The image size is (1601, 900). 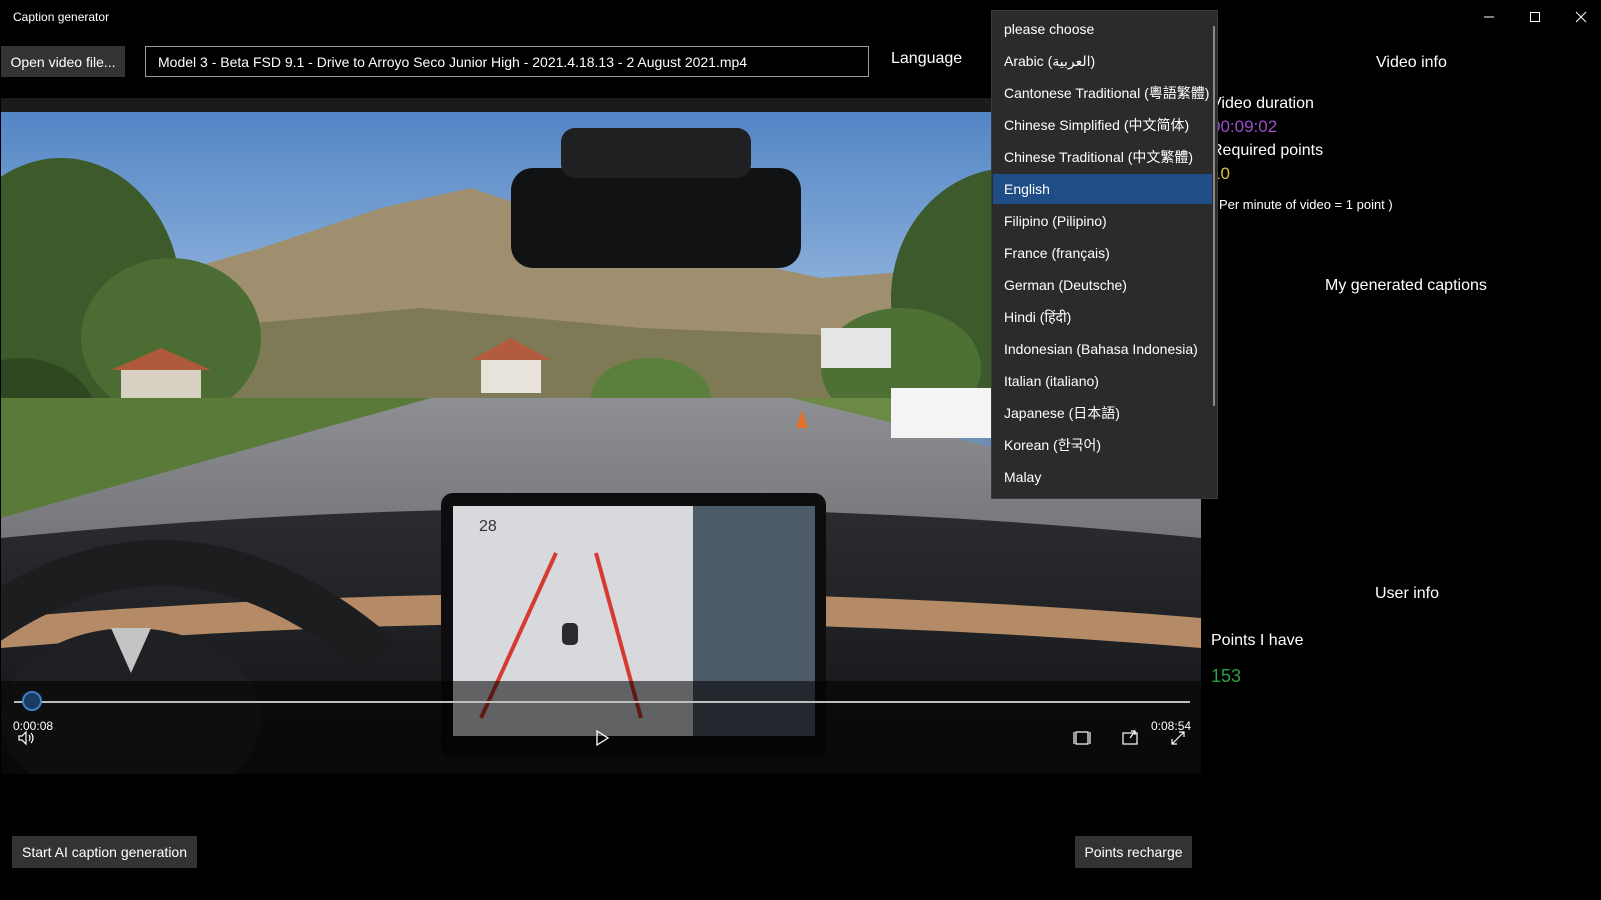 What do you see at coordinates (488, 526) in the screenshot?
I see `screen-speed-text: 28` at bounding box center [488, 526].